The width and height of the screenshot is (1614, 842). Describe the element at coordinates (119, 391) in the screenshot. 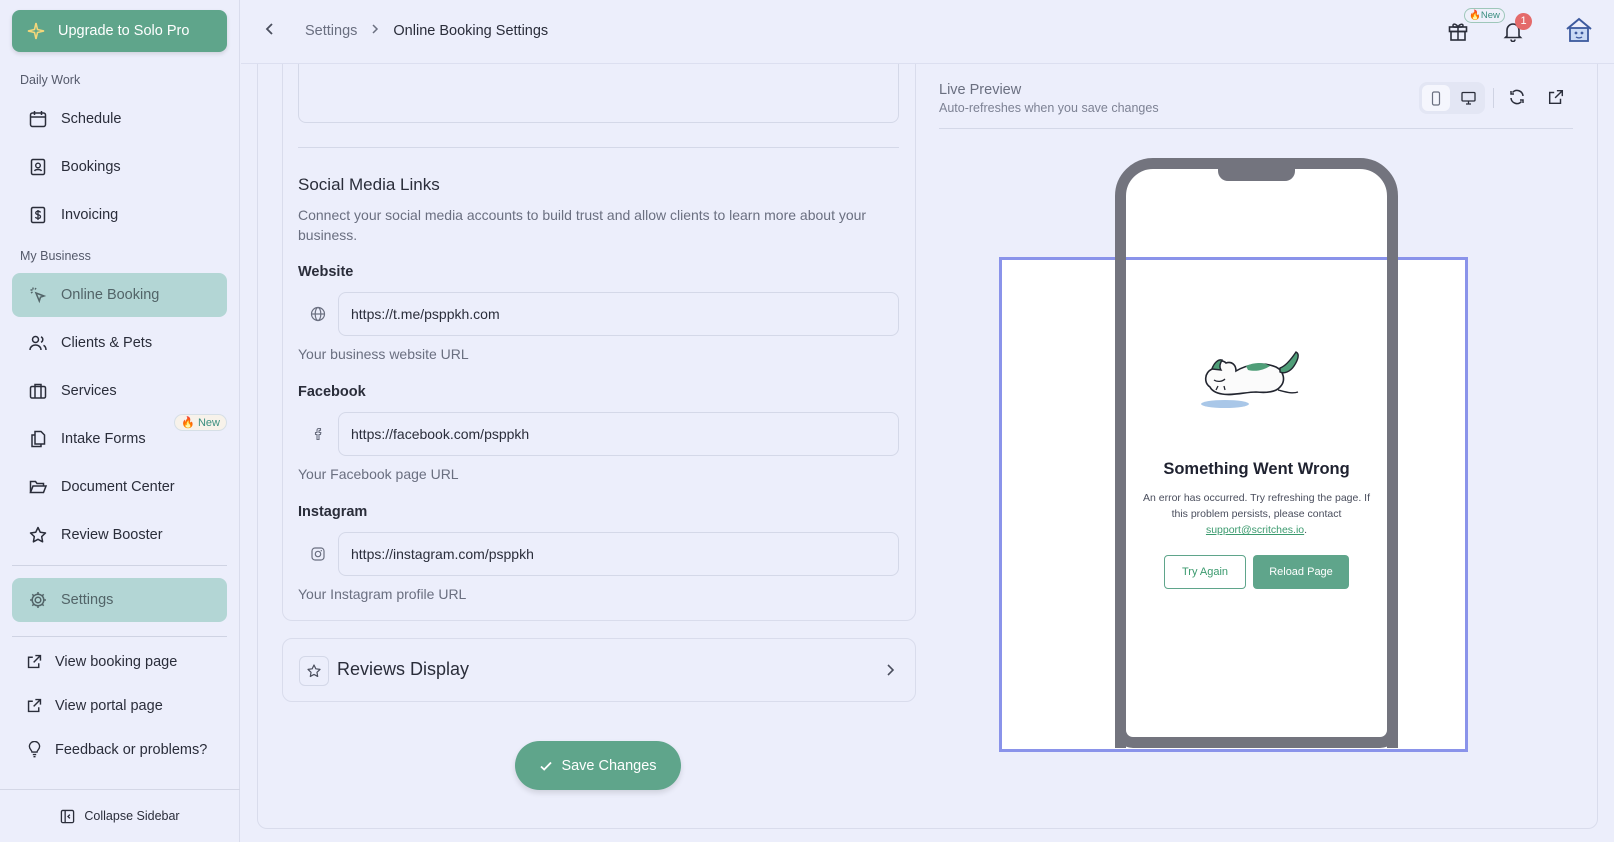

I see `sidebar-item-services: Services` at that location.